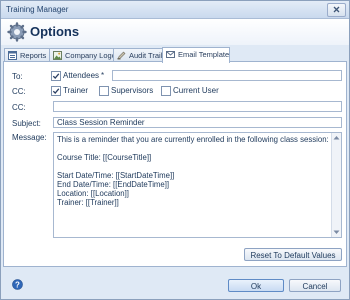 The height and width of the screenshot is (300, 350). I want to click on scroll-down-icon, so click(336, 232).